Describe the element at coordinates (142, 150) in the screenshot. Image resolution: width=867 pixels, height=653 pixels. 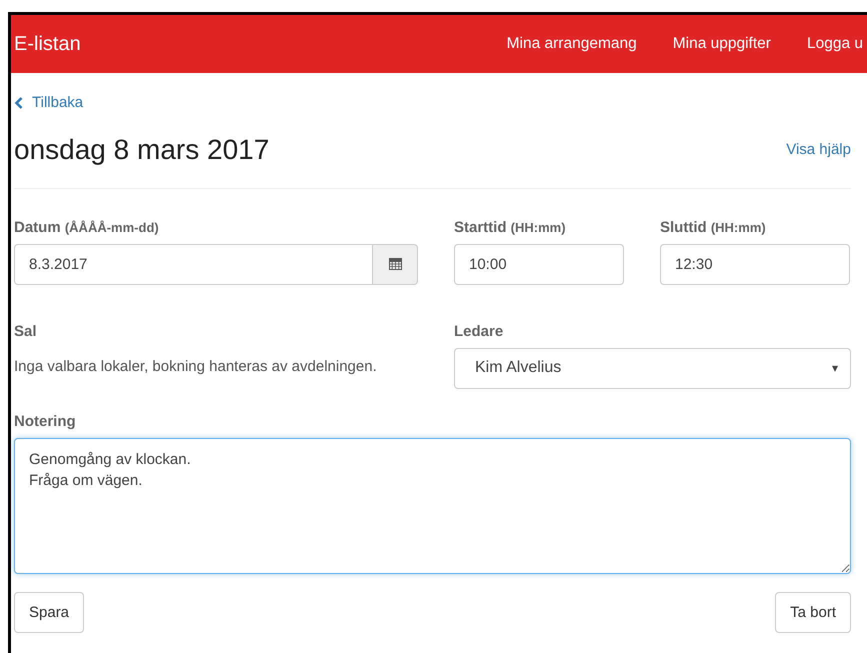
I see `page-title: onsdag 8 mars 2017` at that location.